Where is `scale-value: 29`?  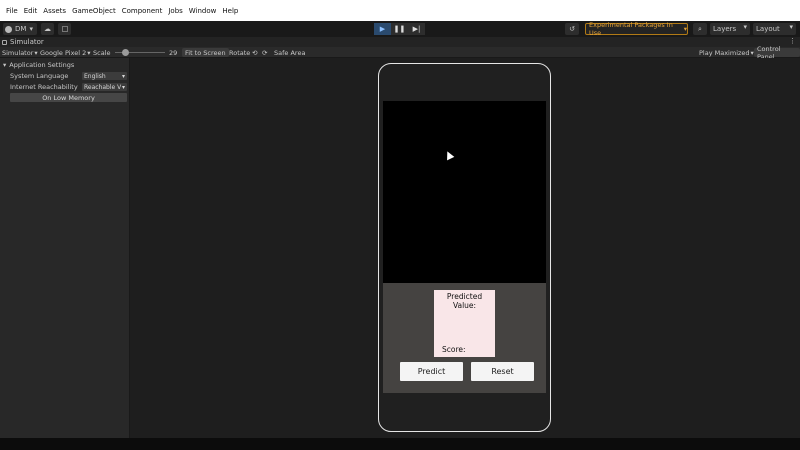
scale-value: 29 is located at coordinates (173, 52).